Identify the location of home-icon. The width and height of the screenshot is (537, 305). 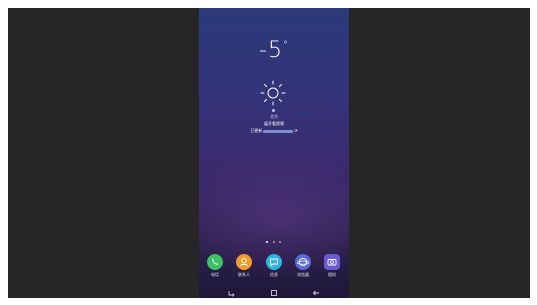
(274, 293).